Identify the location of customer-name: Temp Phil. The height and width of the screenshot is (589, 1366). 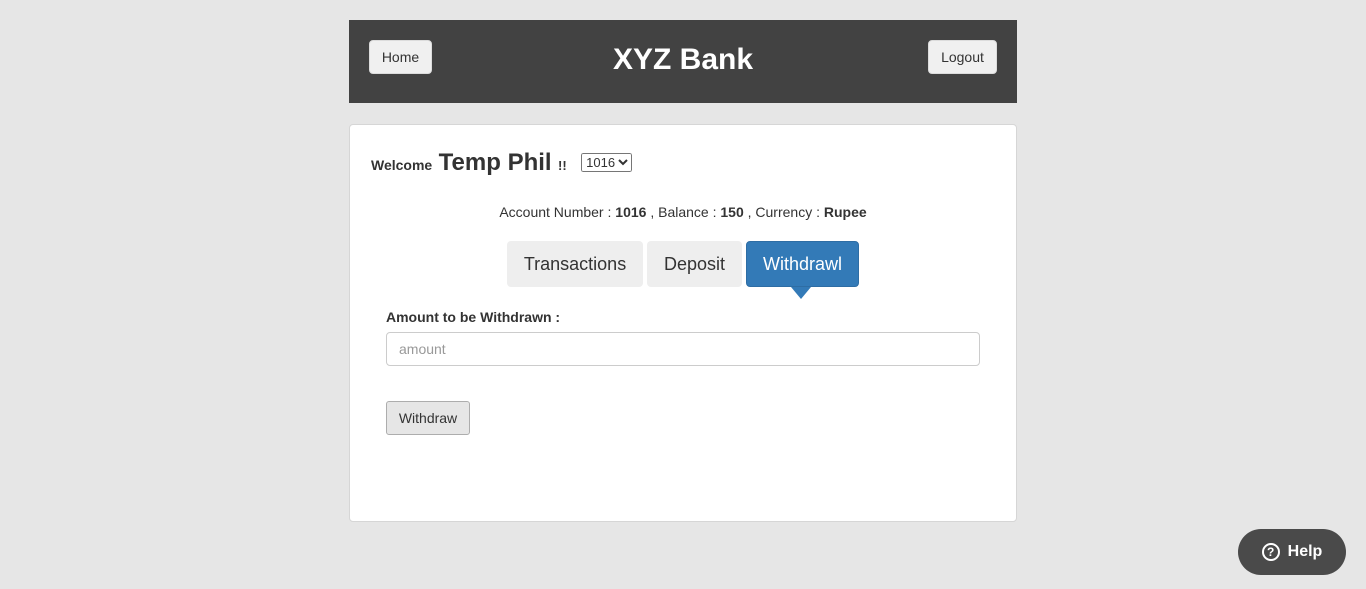
(495, 162).